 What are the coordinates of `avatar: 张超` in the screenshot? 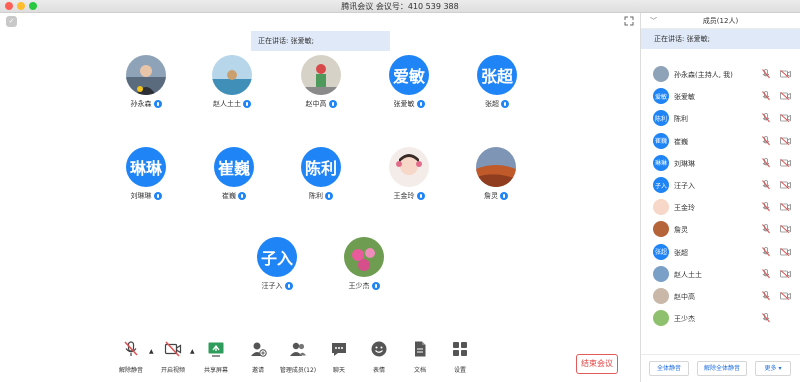 It's located at (497, 75).